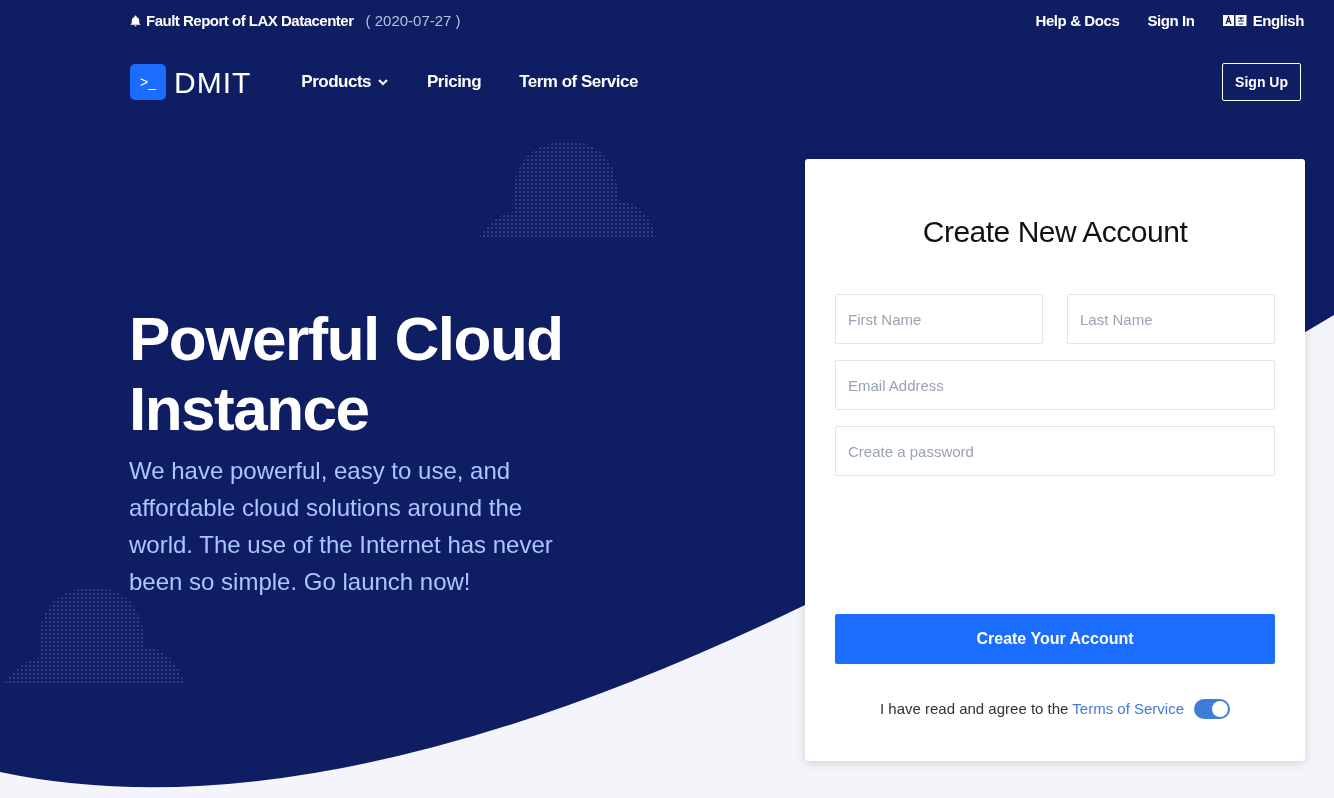 This screenshot has width=1334, height=798. Describe the element at coordinates (1055, 639) in the screenshot. I see `create-account-button: Create Your Account` at that location.